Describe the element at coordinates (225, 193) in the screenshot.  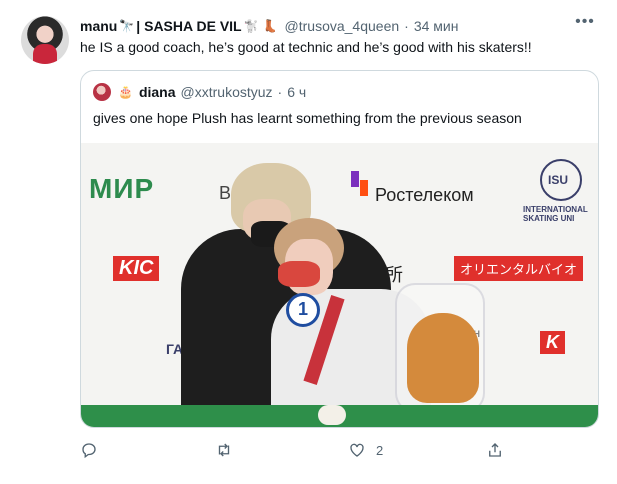
I see `v-logo: В` at that location.